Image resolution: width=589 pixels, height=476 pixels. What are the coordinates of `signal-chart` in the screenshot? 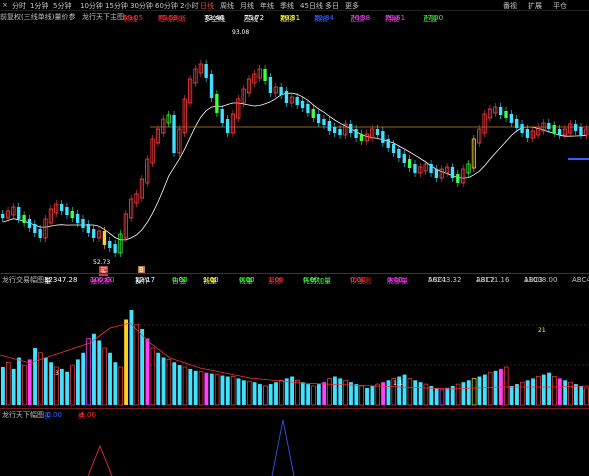 It's located at (294, 447).